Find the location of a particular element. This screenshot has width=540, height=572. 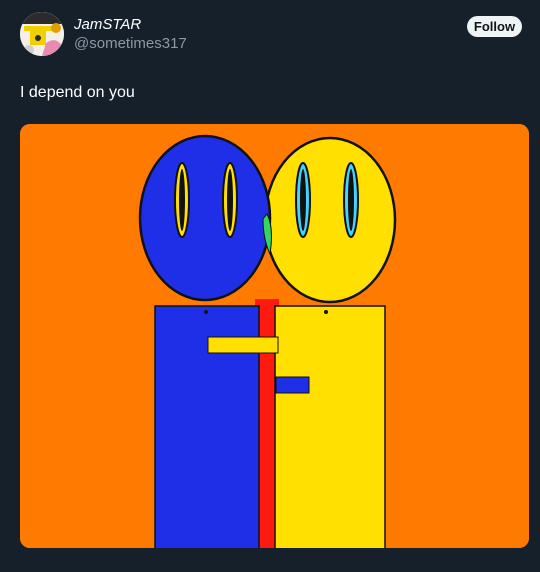

yellow-head is located at coordinates (330, 220).